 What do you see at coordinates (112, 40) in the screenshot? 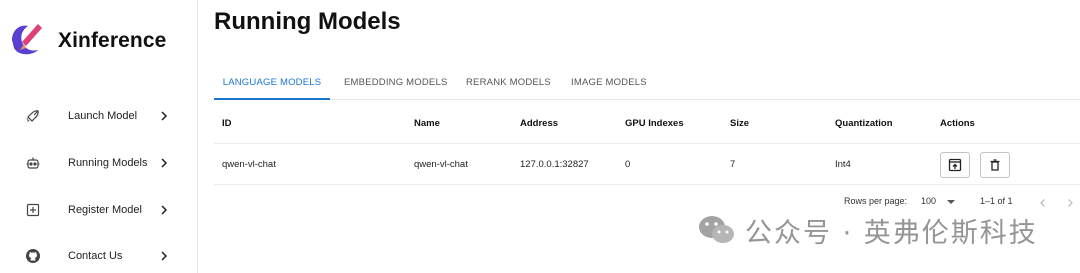
I see `brand-name: Xinference` at bounding box center [112, 40].